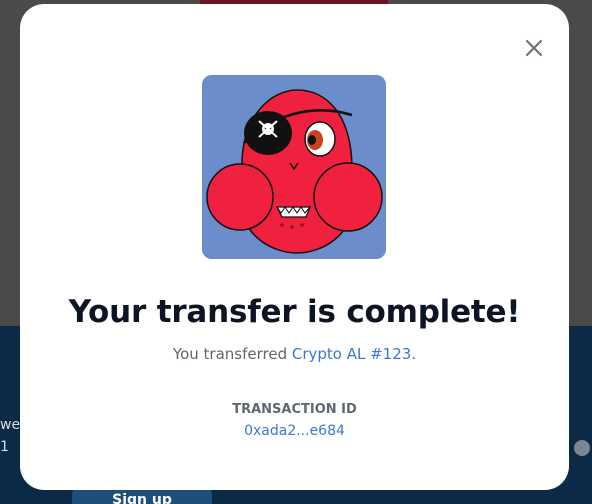  Describe the element at coordinates (10, 425) in the screenshot. I see `background-text-line-1: we` at that location.